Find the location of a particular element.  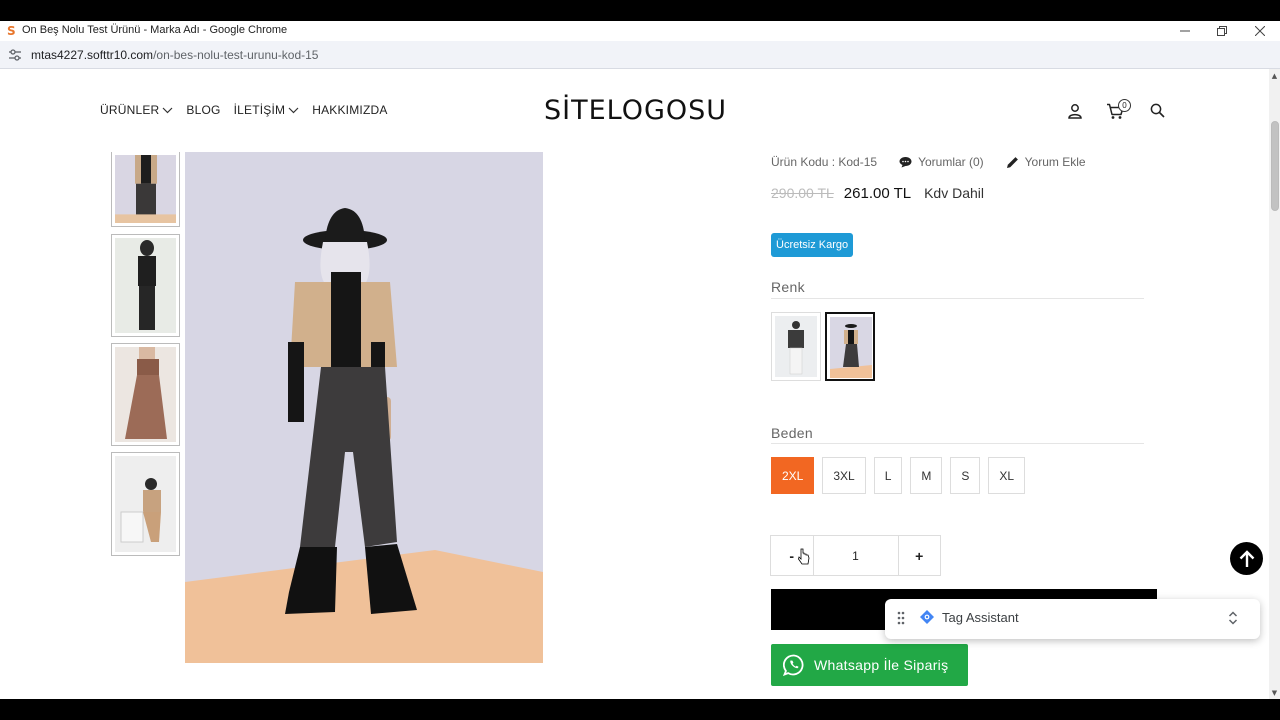

price-block: 290.00 TL 261.00 TL Kdv Dahil is located at coordinates (877, 193).